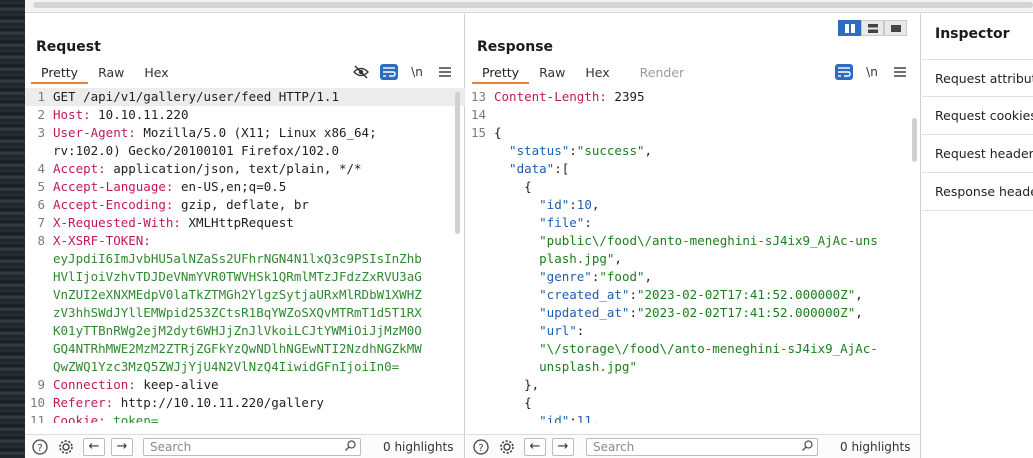 Image resolution: width=1033 pixels, height=458 pixels. Describe the element at coordinates (260, 132) in the screenshot. I see `code-token: Mozilla/5.0 (X11; Linux x86_64;` at that location.